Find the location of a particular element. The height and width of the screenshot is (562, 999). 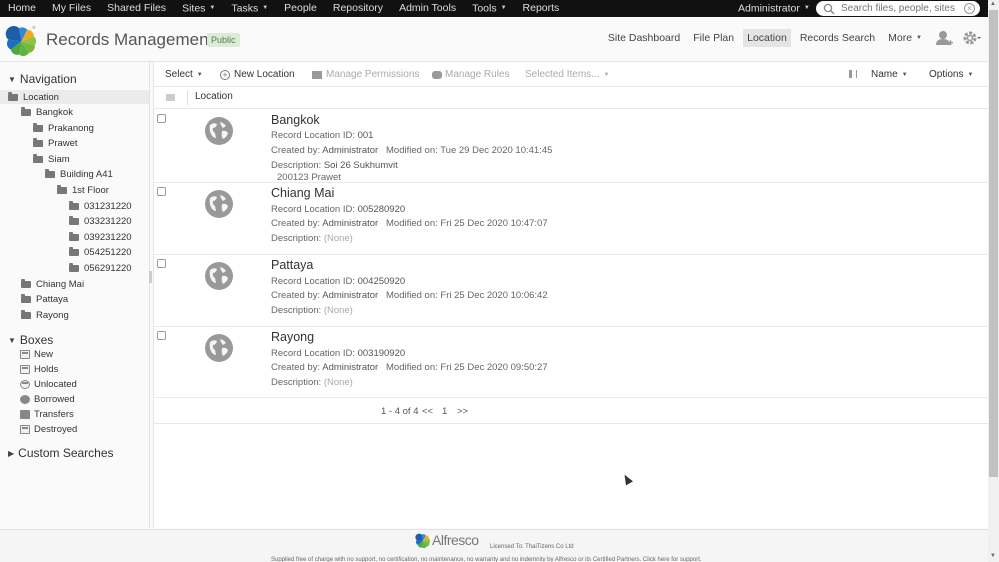

description-line-2: 200123 Prawet is located at coordinates (309, 177).